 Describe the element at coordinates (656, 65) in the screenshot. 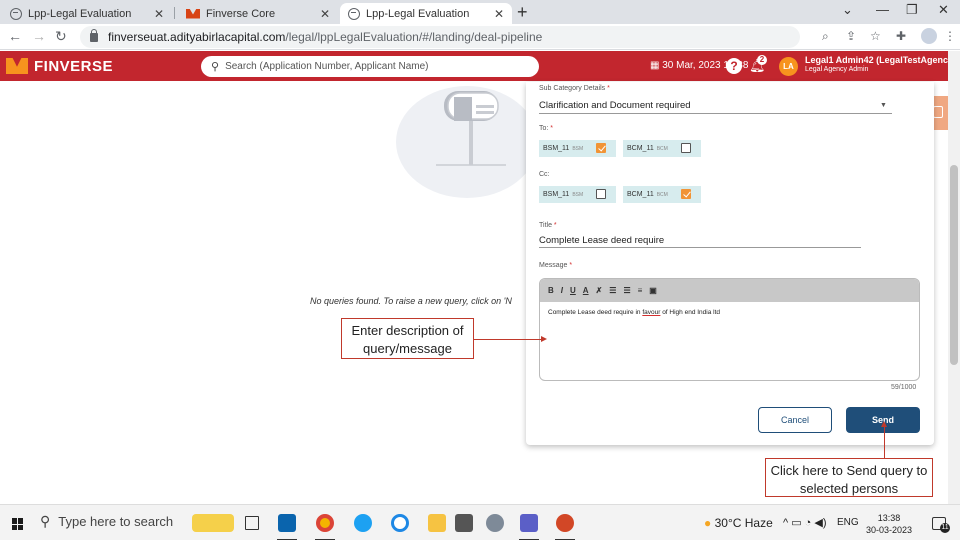

I see `calendar-icon: ▦` at that location.